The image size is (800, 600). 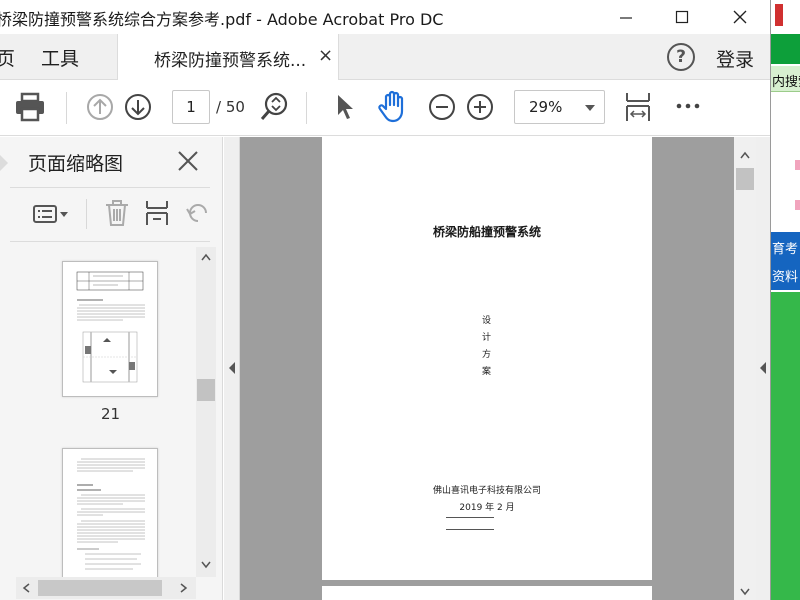 What do you see at coordinates (345, 107) in the screenshot?
I see `select-tool-icon` at bounding box center [345, 107].